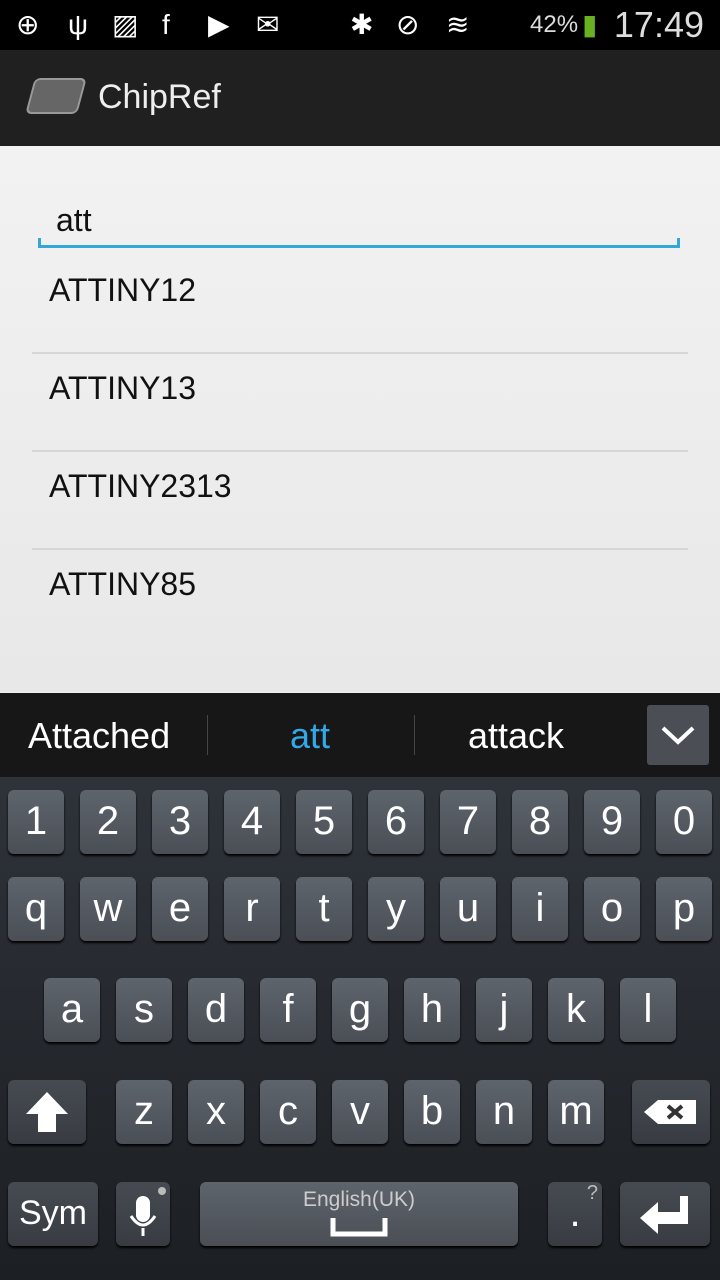  What do you see at coordinates (108, 909) in the screenshot?
I see `key-w: w` at bounding box center [108, 909].